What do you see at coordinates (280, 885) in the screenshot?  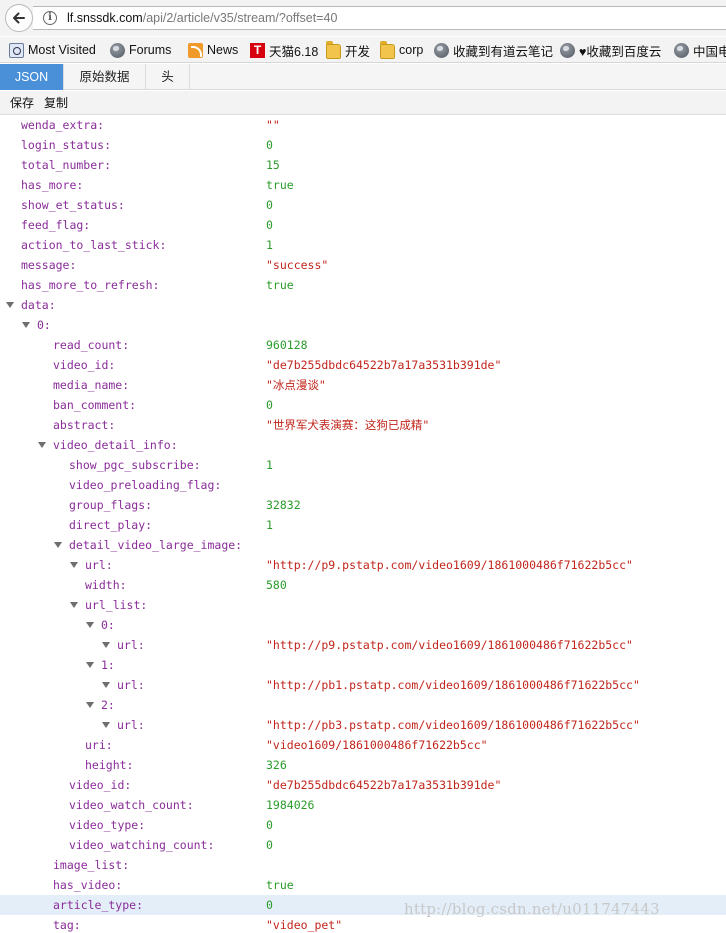 I see `json-value: true` at bounding box center [280, 885].